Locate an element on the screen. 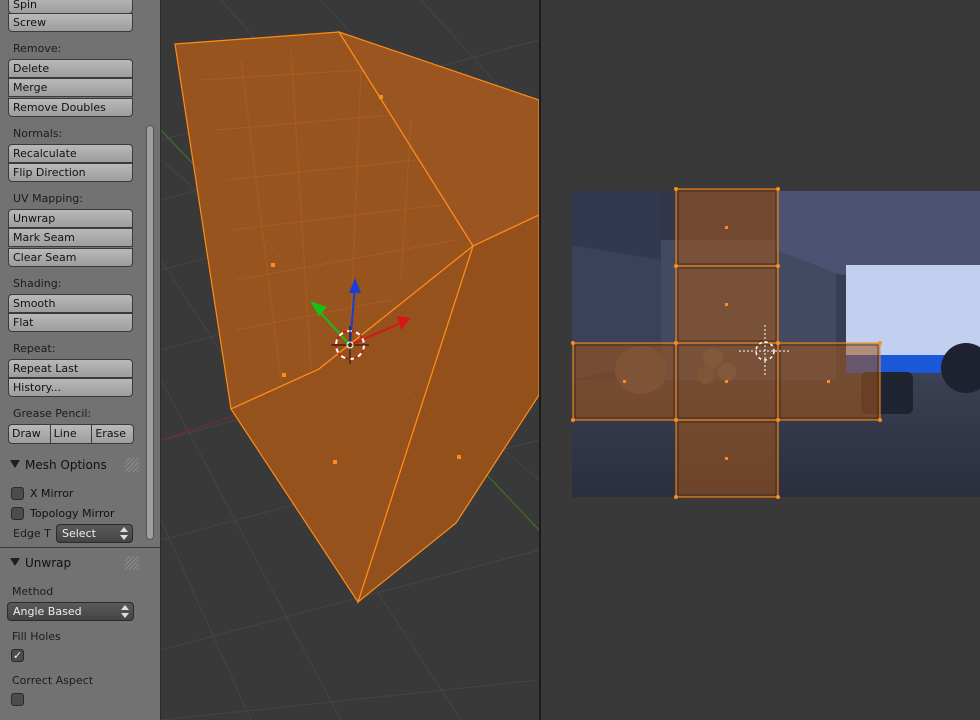 This screenshot has width=980, height=720. unwrap-panel-header: Unwrap is located at coordinates (72, 564).